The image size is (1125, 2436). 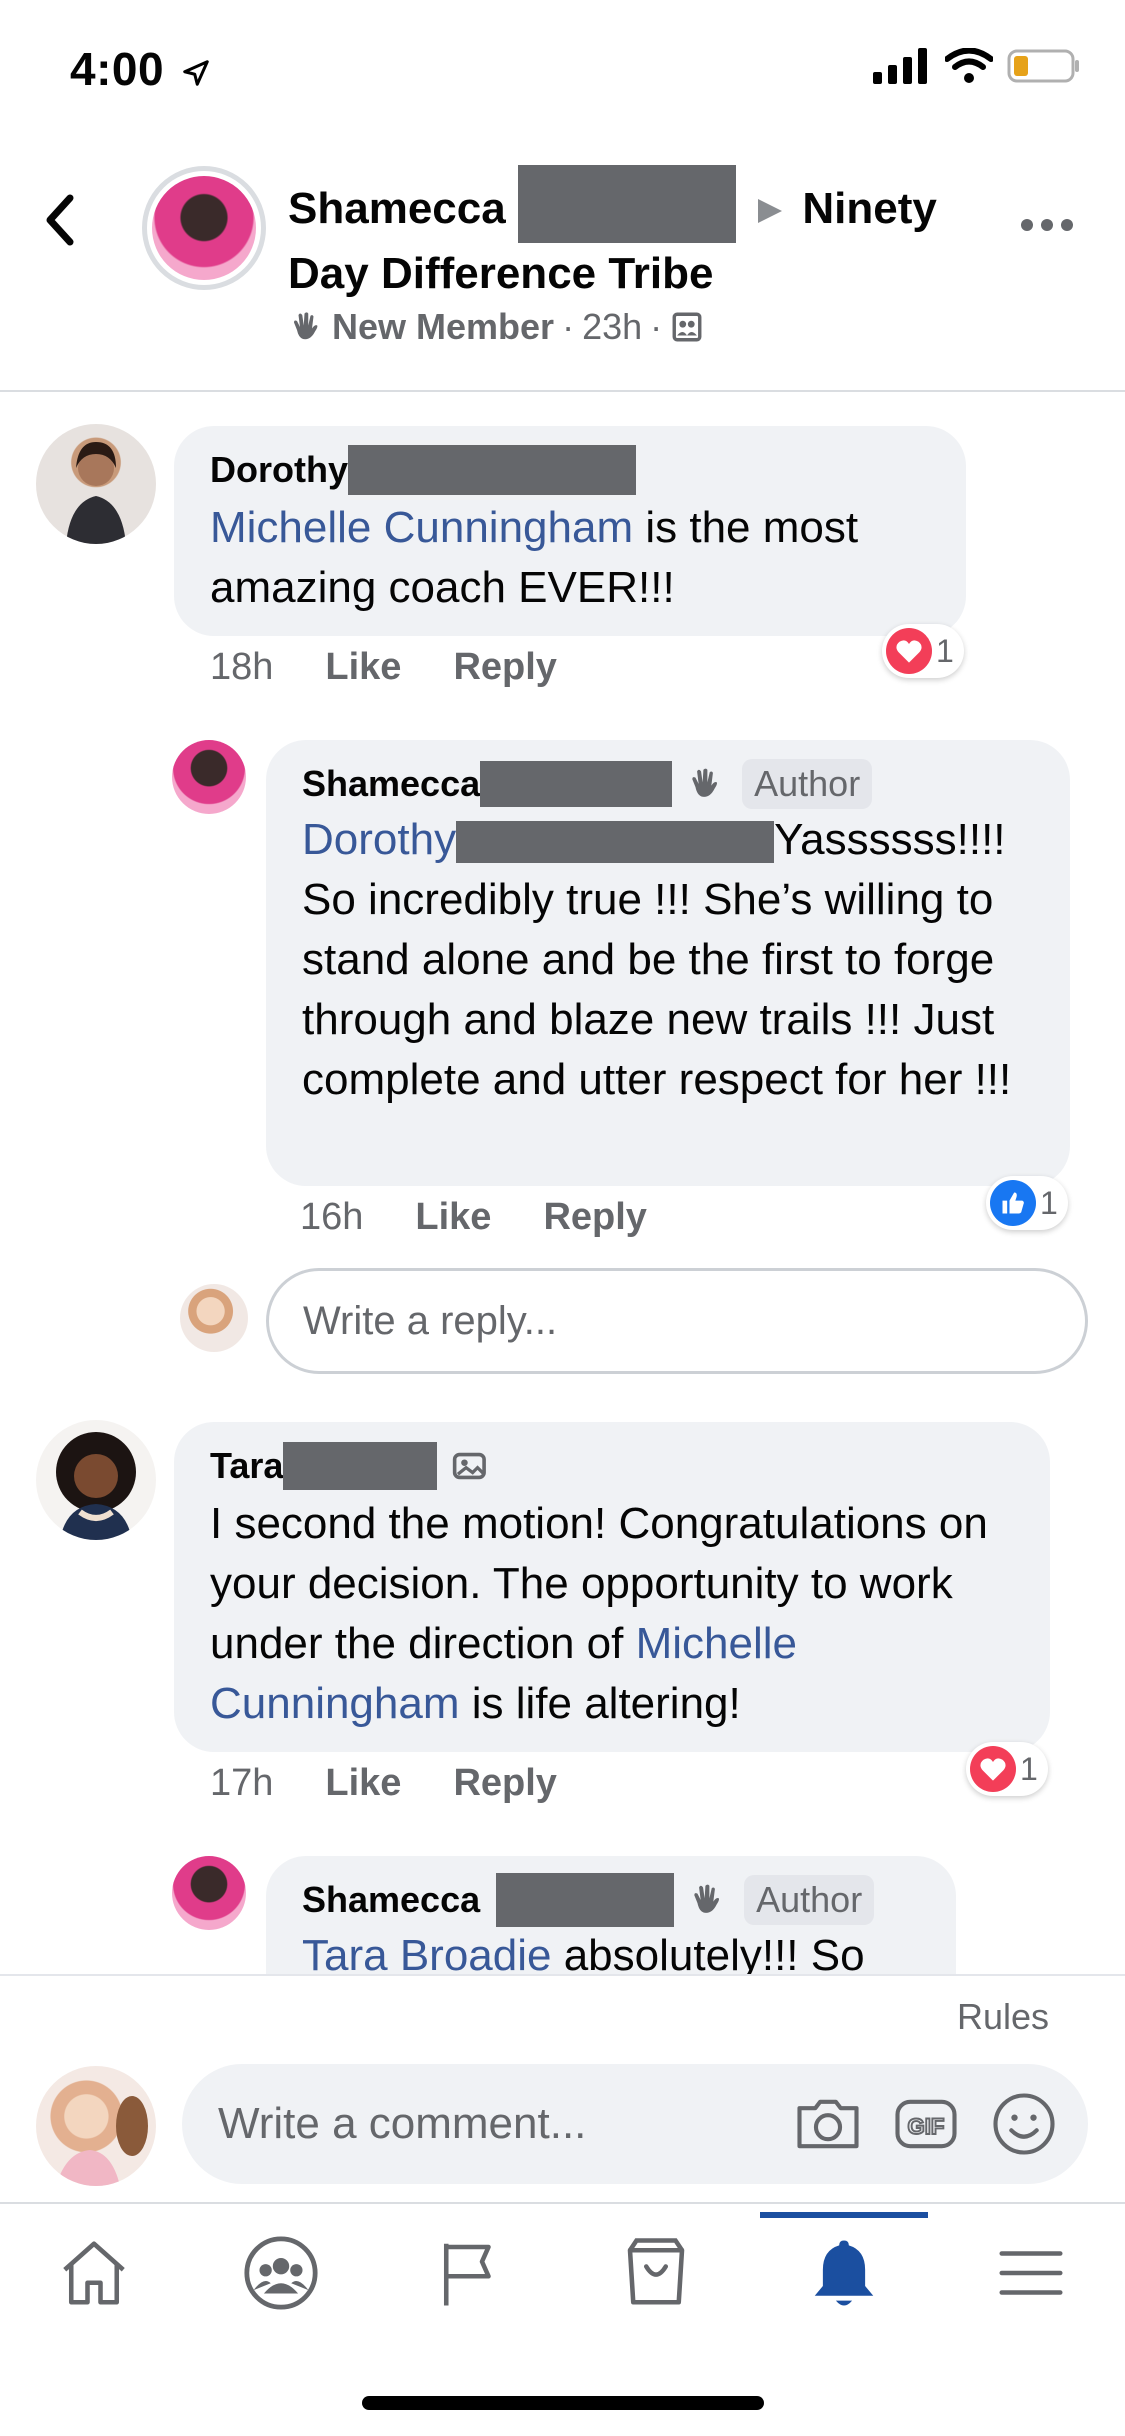 I want to click on more-options-button, so click(x=1051, y=225).